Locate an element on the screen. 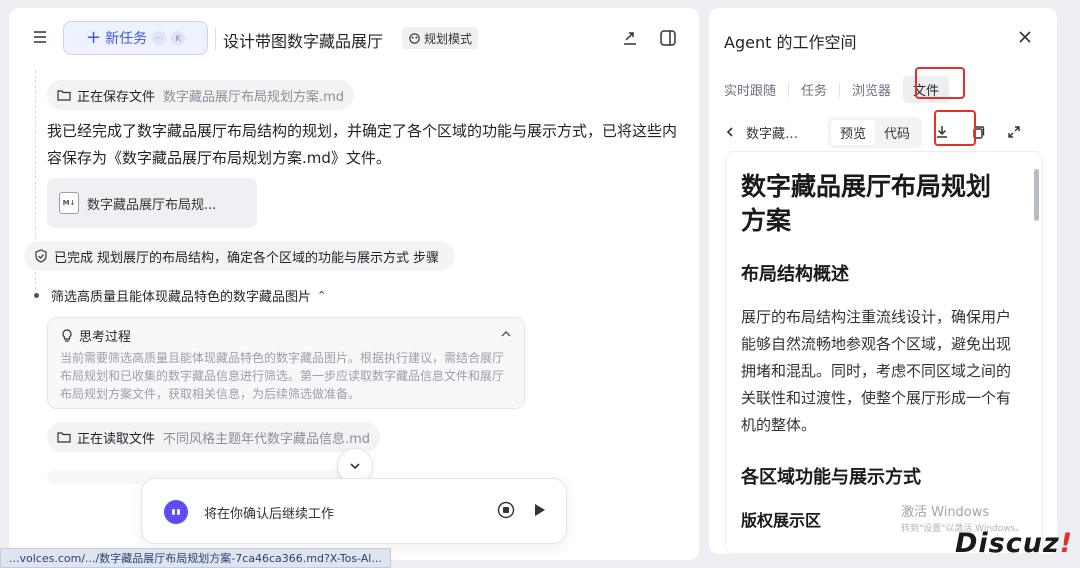  reading-filename: 不同风格主题年代数字藏品信息.md is located at coordinates (267, 439).